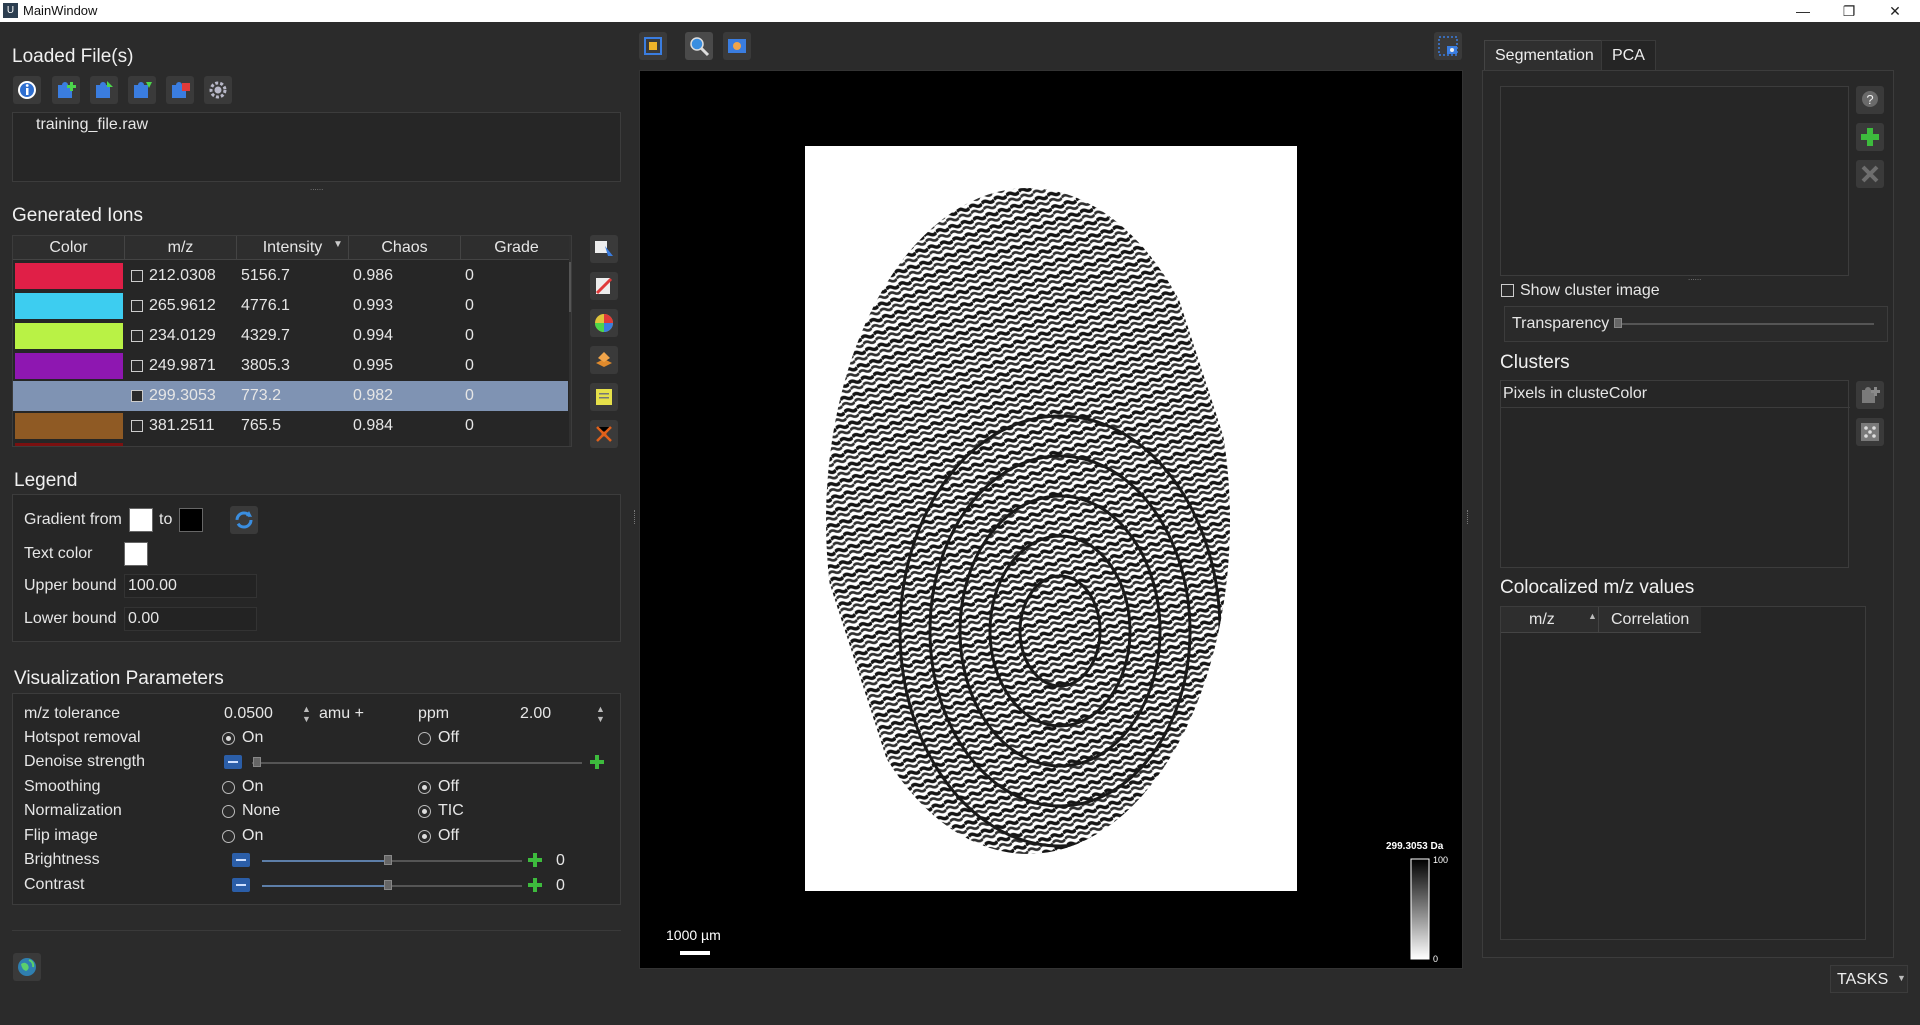 The height and width of the screenshot is (1025, 1920). What do you see at coordinates (1683, 773) in the screenshot?
I see `colocalized-table: m/z ▲ Correlation` at bounding box center [1683, 773].